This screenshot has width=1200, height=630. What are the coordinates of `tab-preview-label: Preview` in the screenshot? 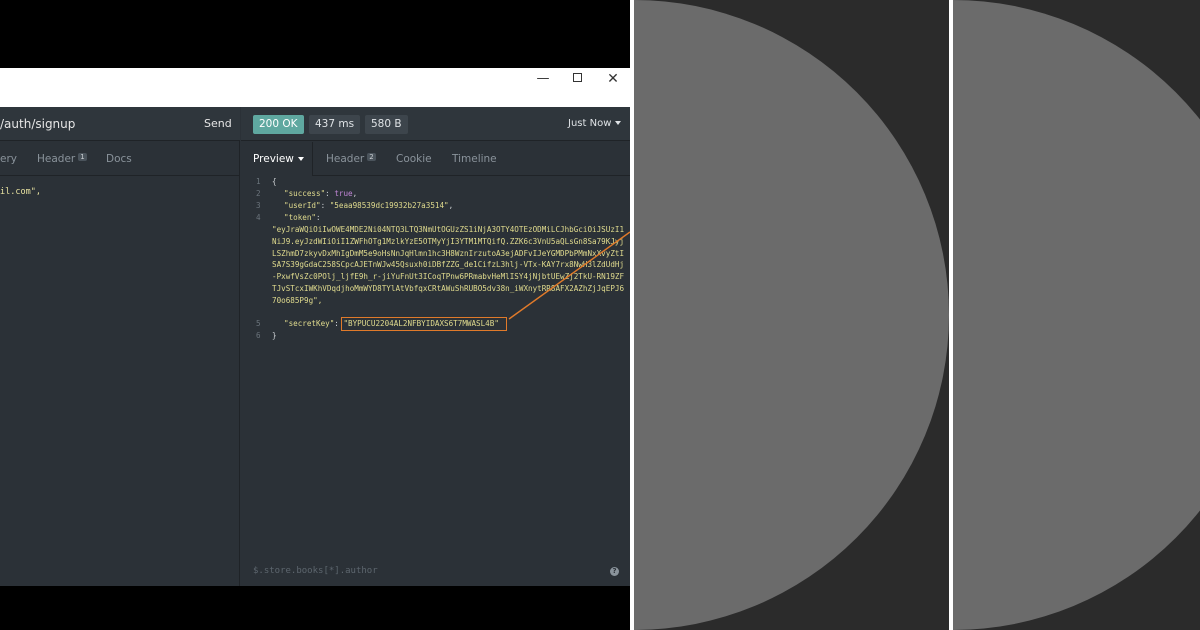 It's located at (278, 159).